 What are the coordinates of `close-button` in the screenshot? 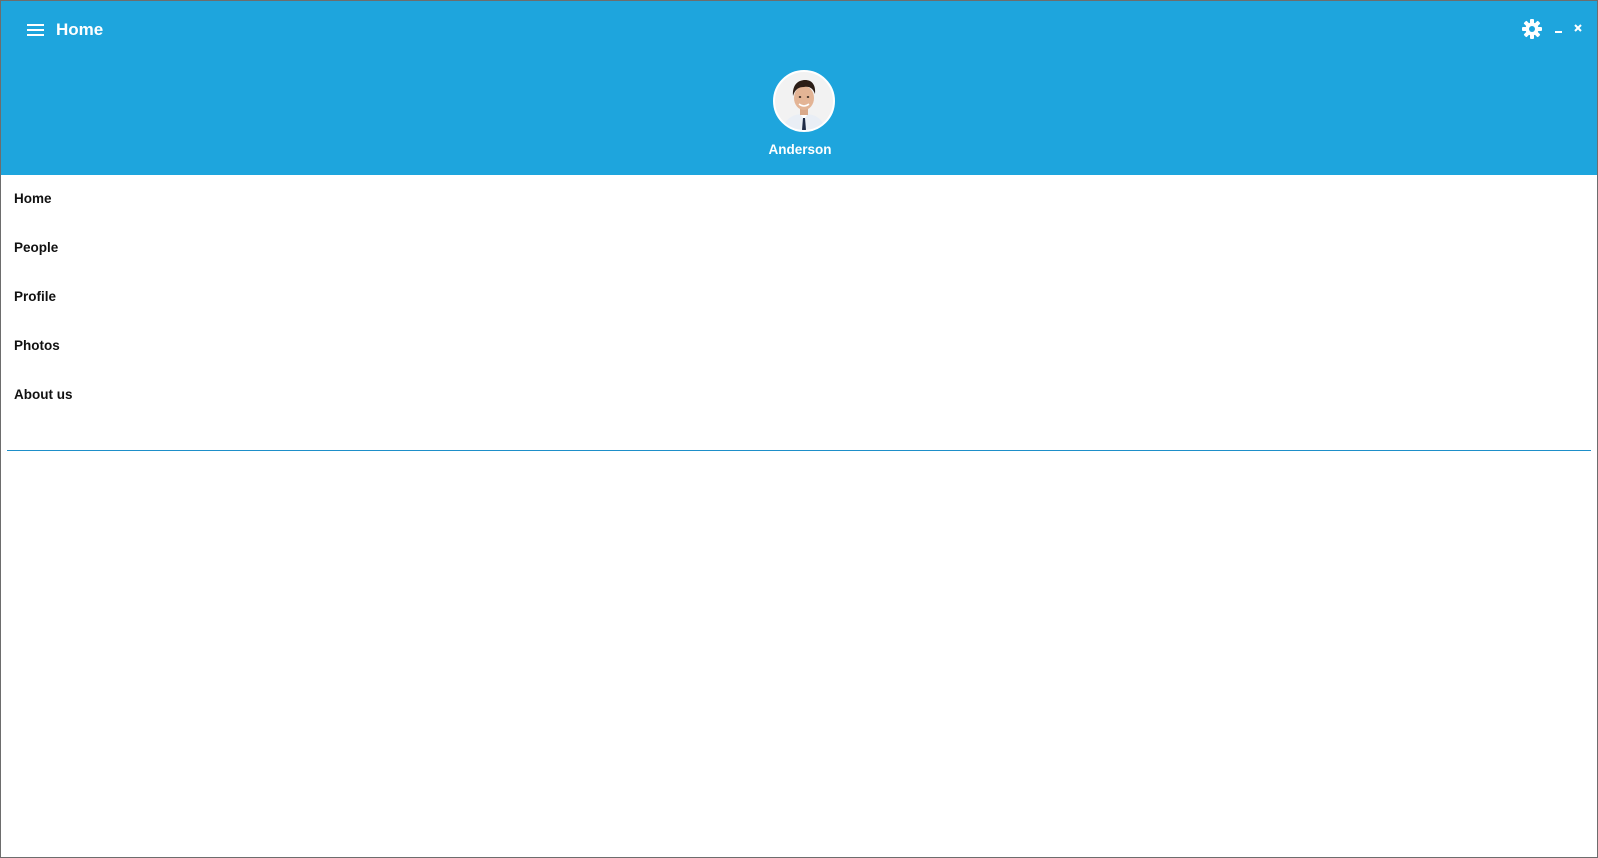 It's located at (1579, 29).